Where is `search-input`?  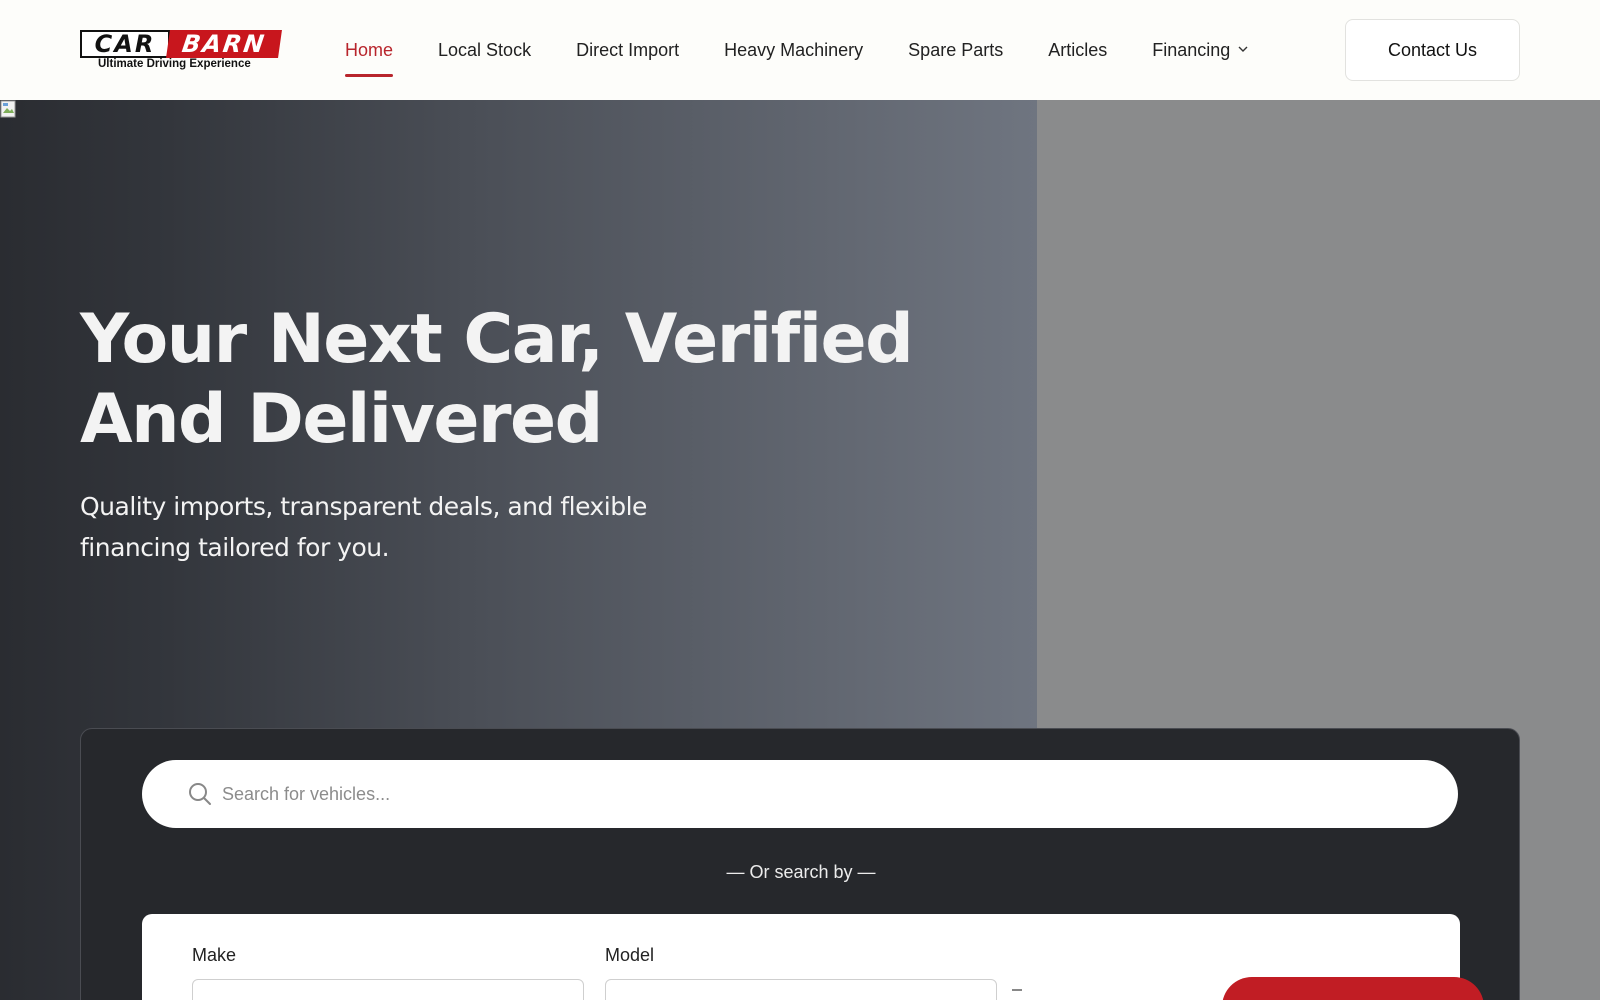 search-input is located at coordinates (822, 794).